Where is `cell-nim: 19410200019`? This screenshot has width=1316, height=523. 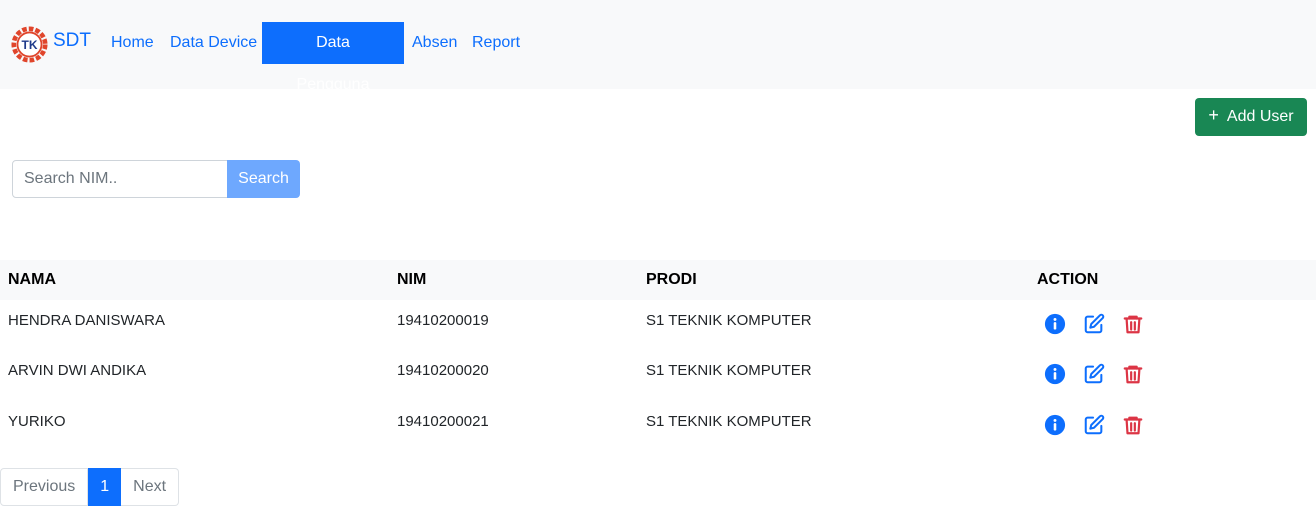
cell-nim: 19410200019 is located at coordinates (443, 320).